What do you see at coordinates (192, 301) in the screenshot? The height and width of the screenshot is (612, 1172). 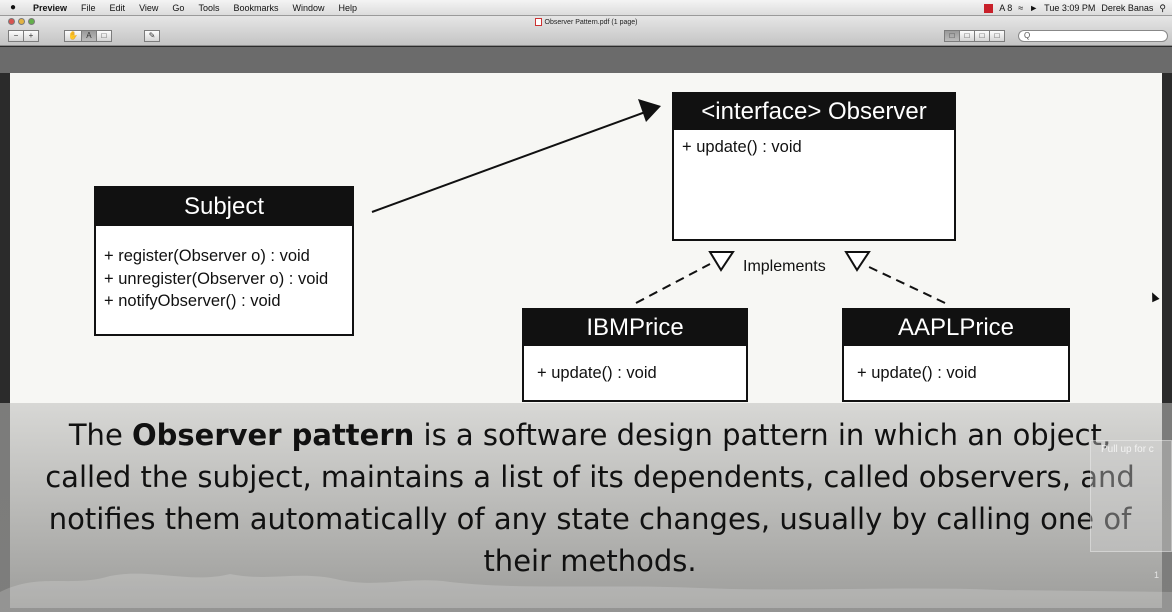 I see `subject-op-notify: + notifyObserver() : void` at bounding box center [192, 301].